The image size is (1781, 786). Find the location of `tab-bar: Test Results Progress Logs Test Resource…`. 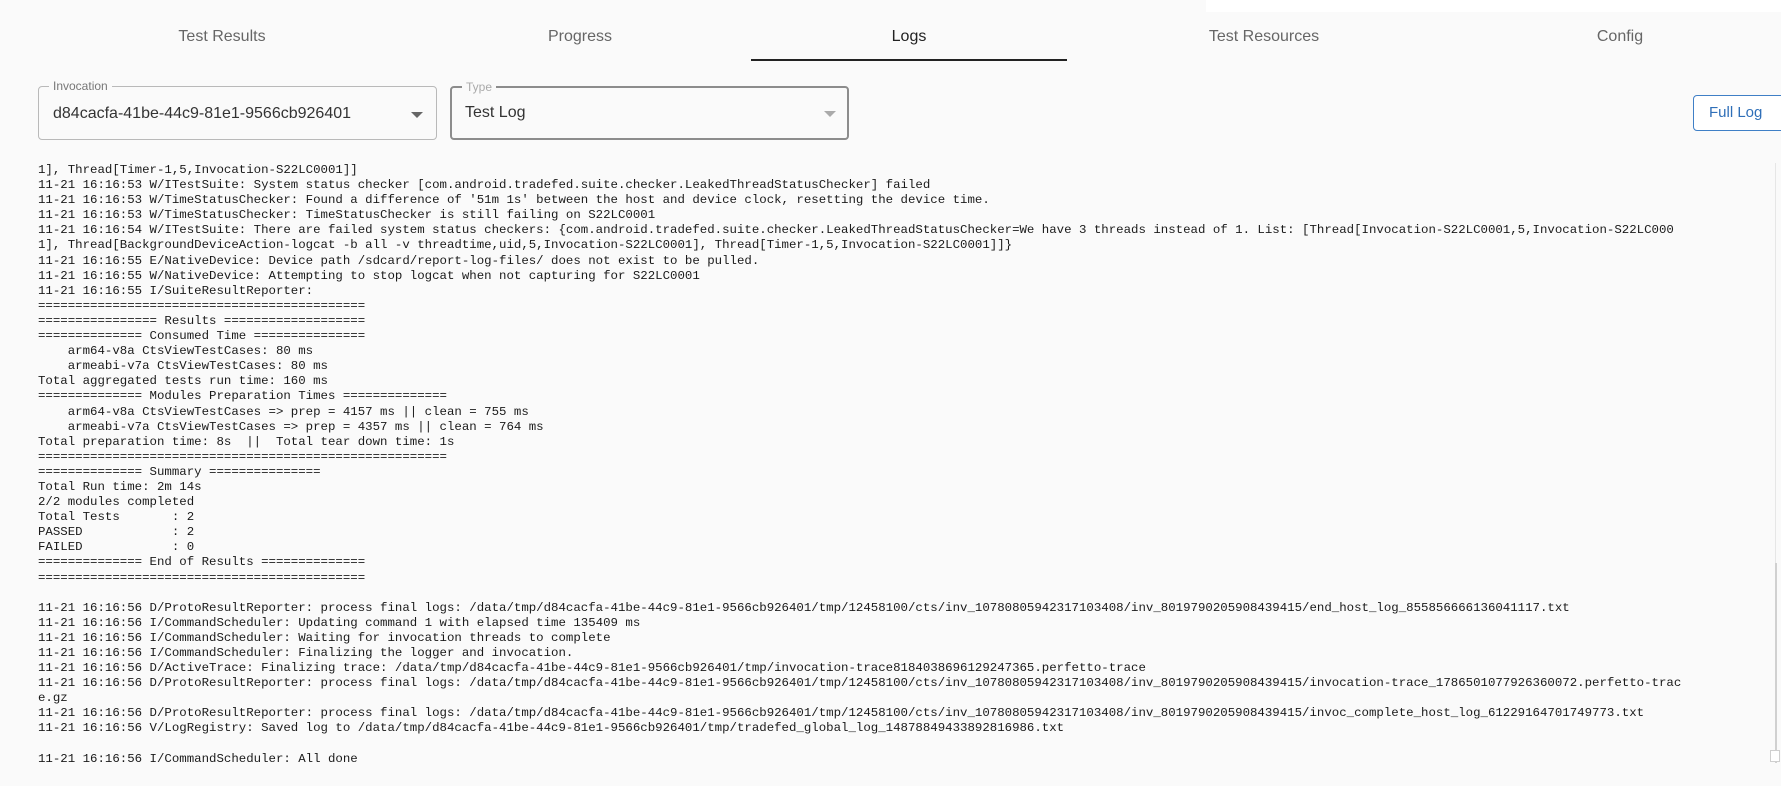

tab-bar: Test Results Progress Logs Test Resource… is located at coordinates (890, 31).